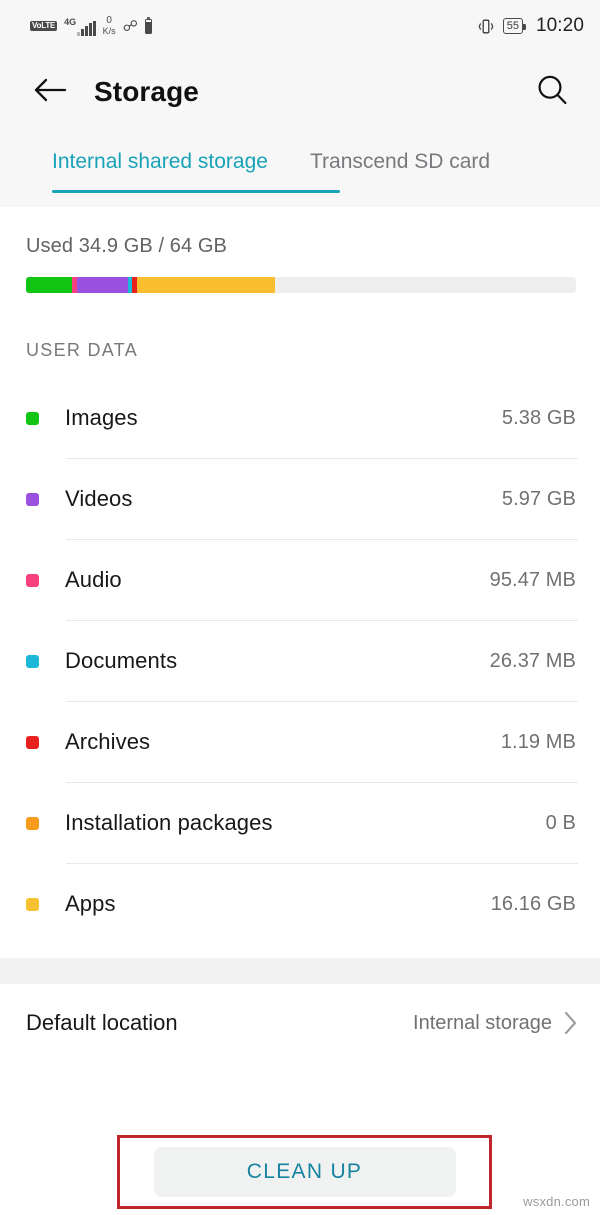 The height and width of the screenshot is (1215, 600). I want to click on default-location-row: Default location Internal storage, so click(300, 1023).